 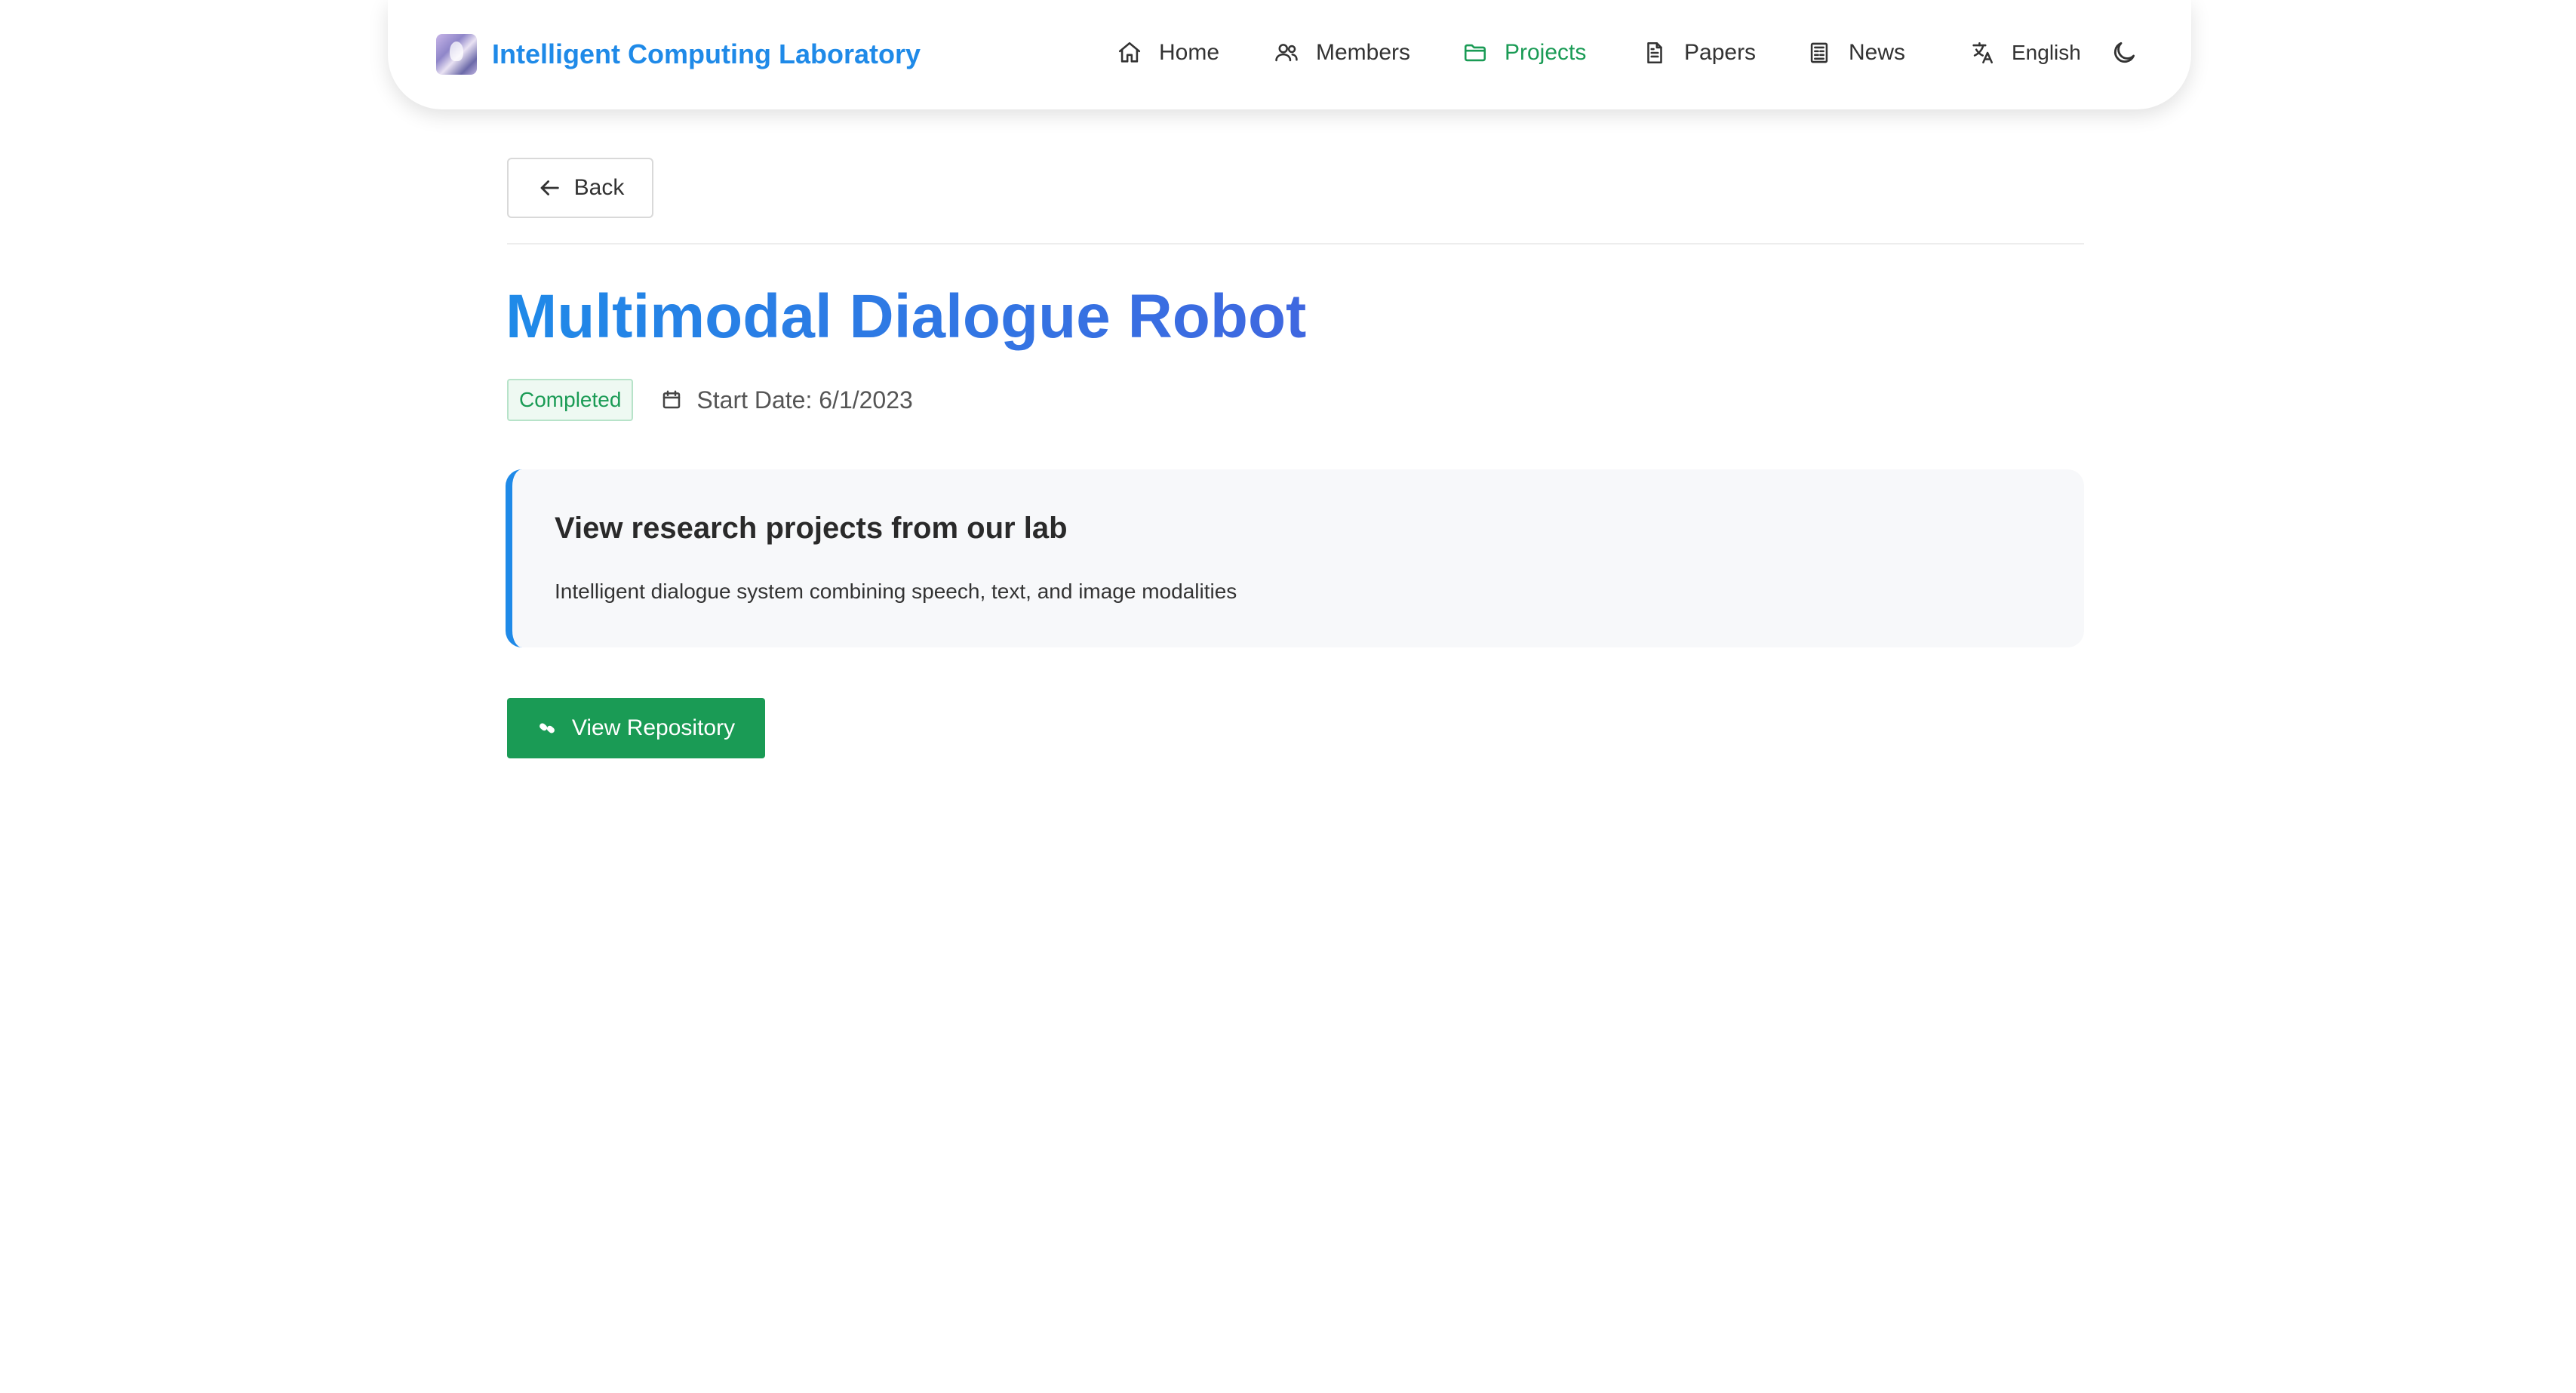 I want to click on start-date: Start Date: 6/1/2023, so click(x=786, y=400).